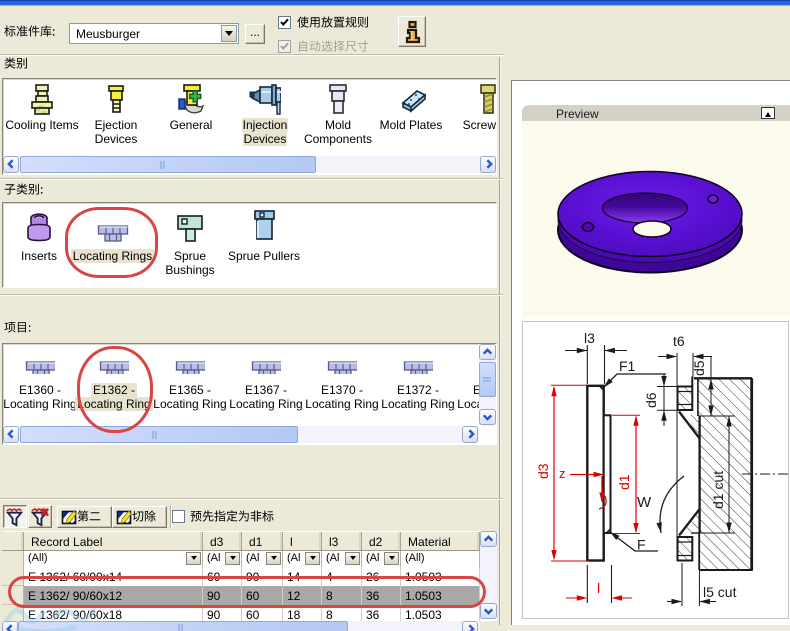 Image resolution: width=790 pixels, height=631 pixels. What do you see at coordinates (543, 471) in the screenshot?
I see `svg-text: d3` at bounding box center [543, 471].